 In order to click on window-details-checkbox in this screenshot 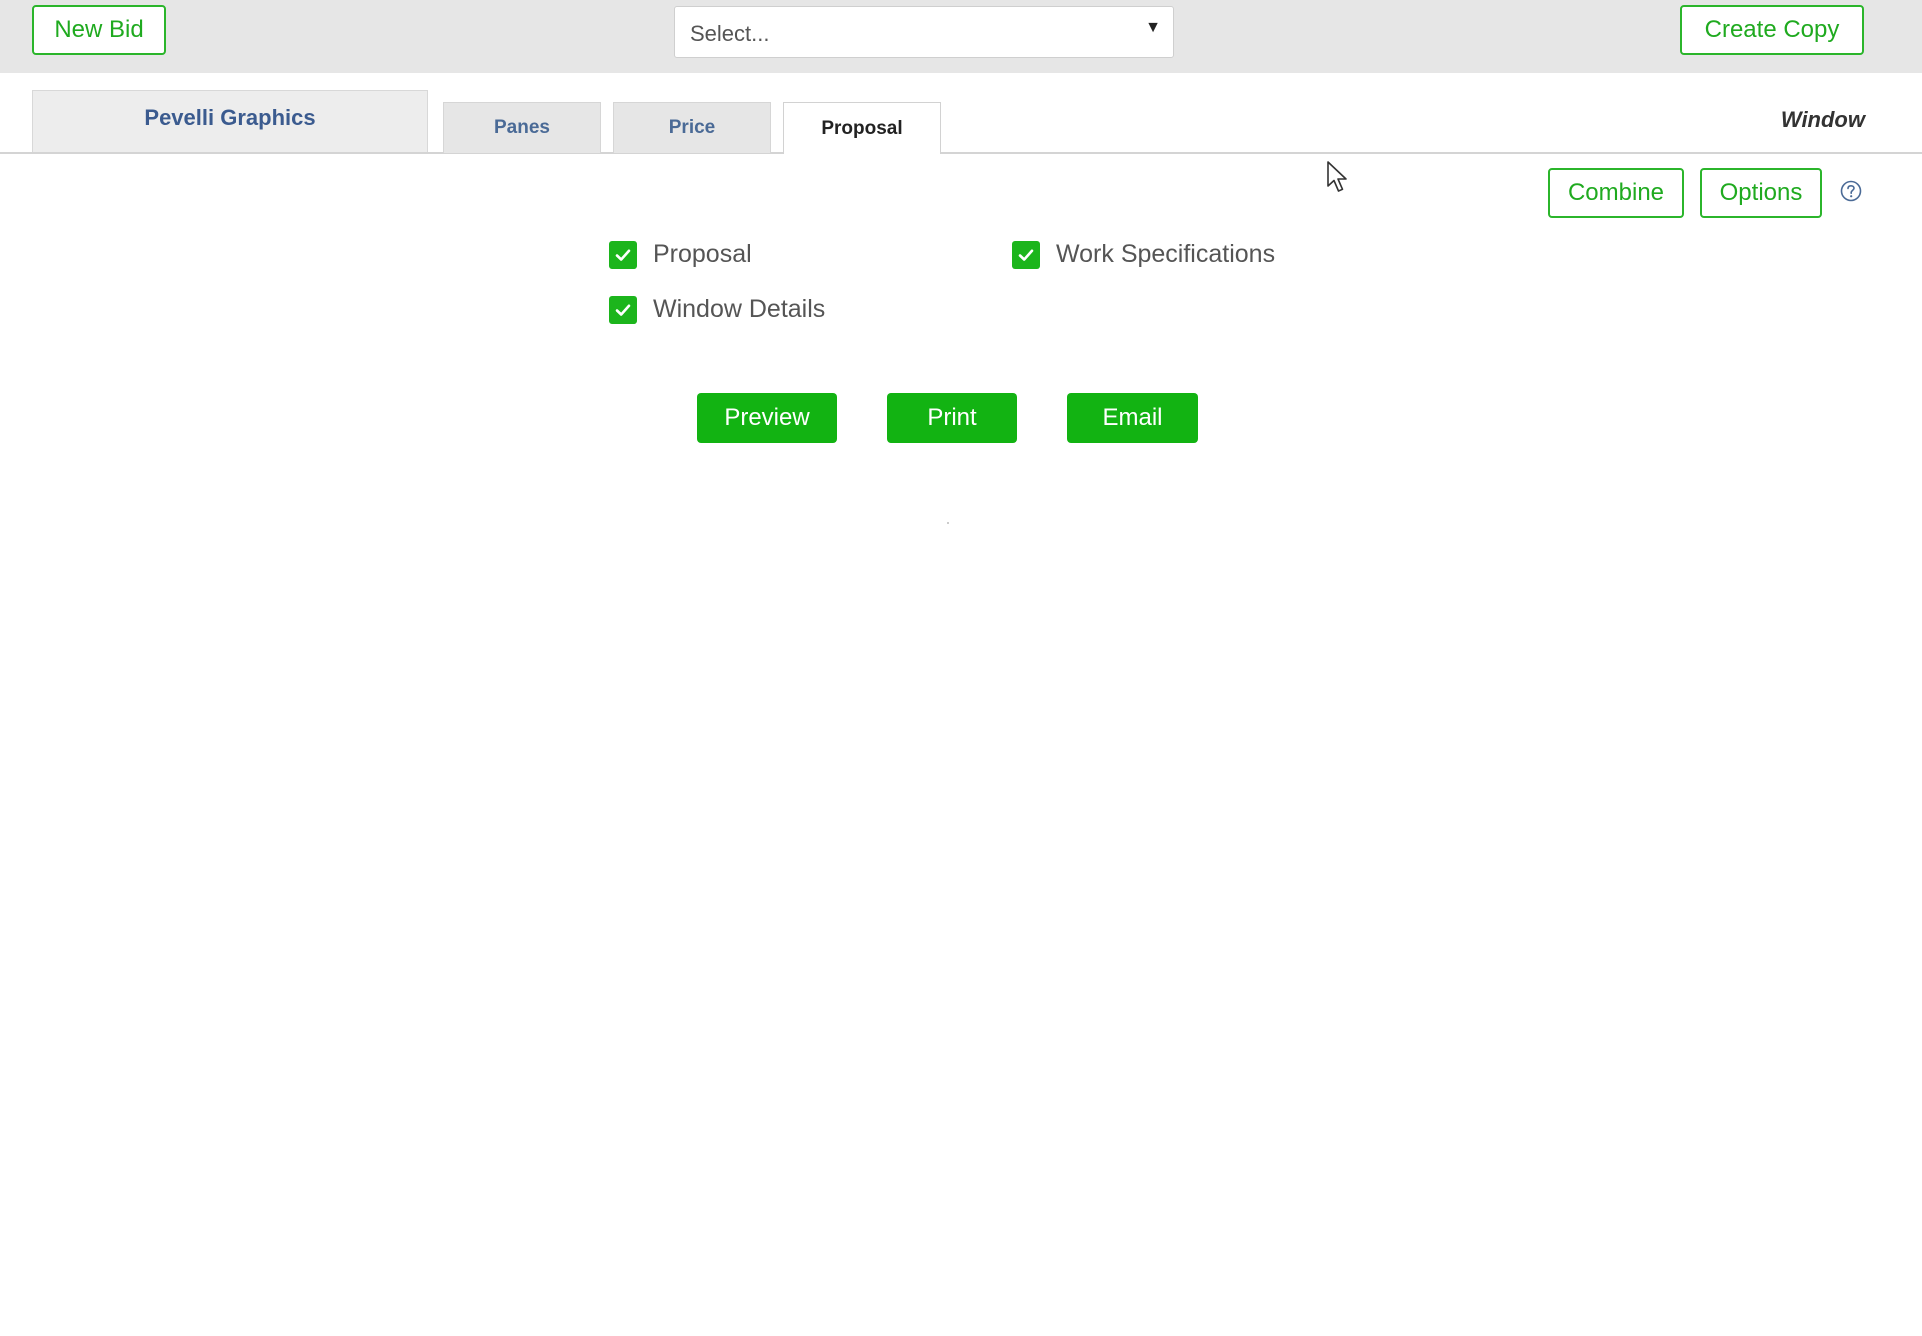, I will do `click(623, 309)`.